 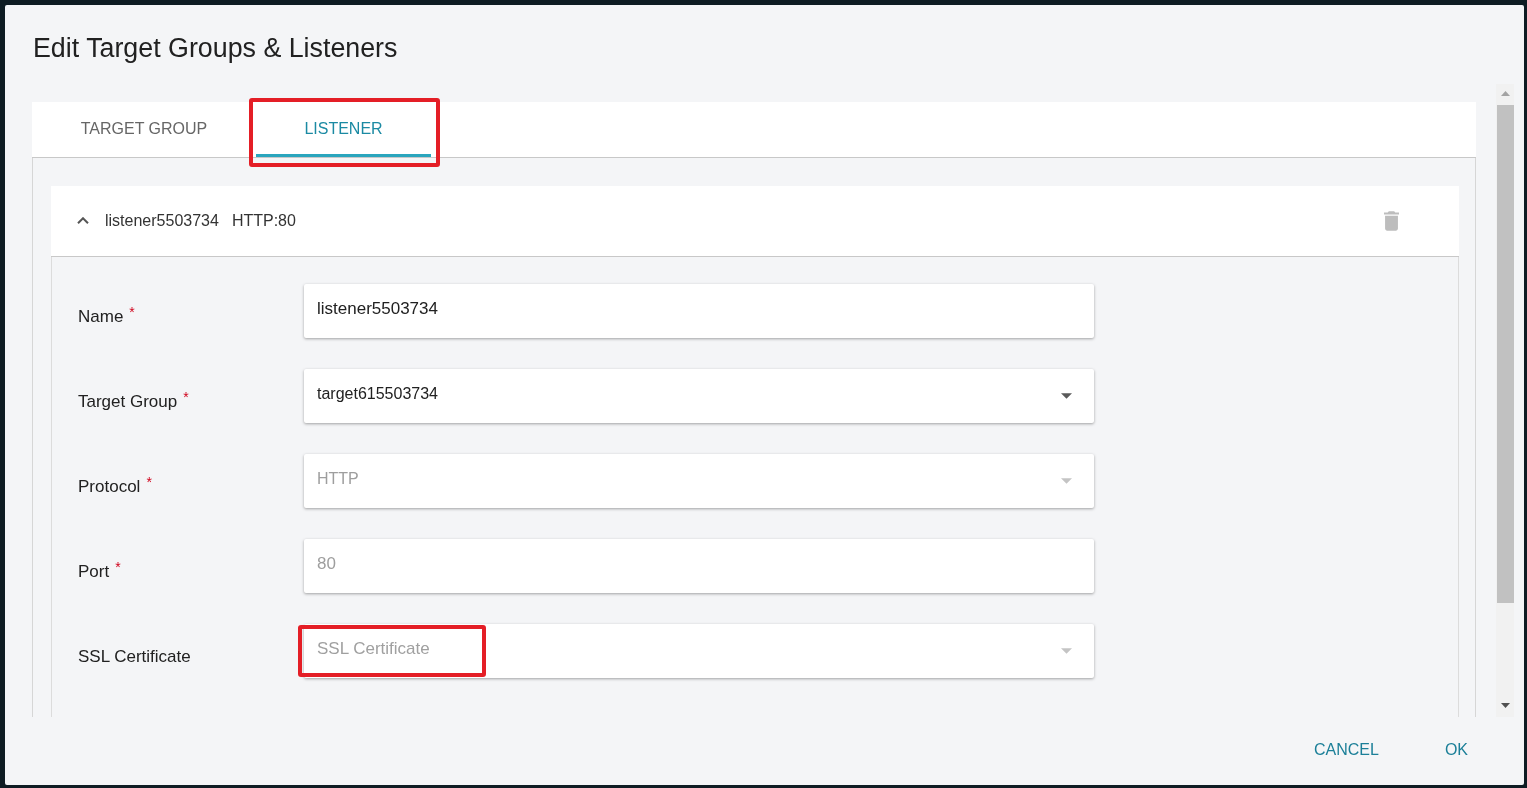 I want to click on field-label: Port, so click(x=94, y=572).